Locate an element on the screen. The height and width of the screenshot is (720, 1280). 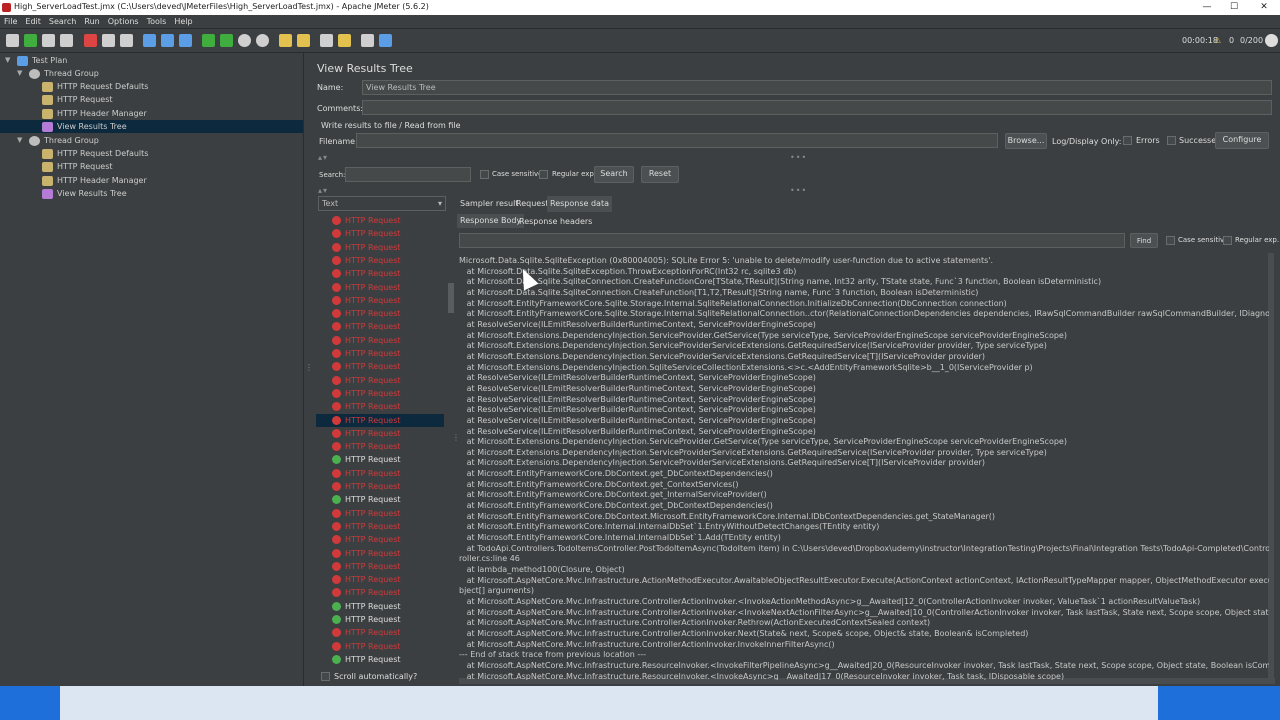
find-input is located at coordinates (792, 240).